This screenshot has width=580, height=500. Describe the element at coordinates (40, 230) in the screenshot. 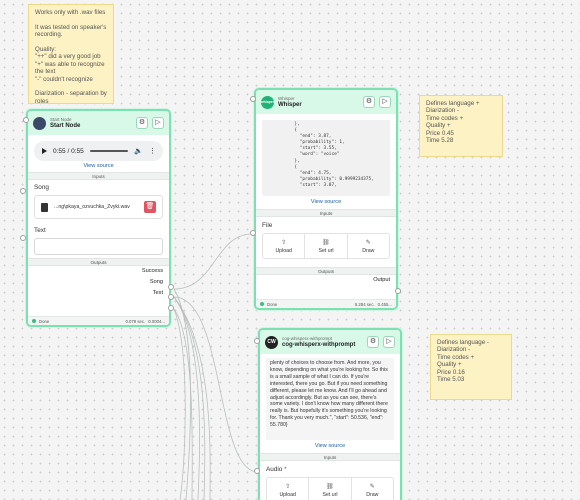

I see `text-label: Text` at that location.